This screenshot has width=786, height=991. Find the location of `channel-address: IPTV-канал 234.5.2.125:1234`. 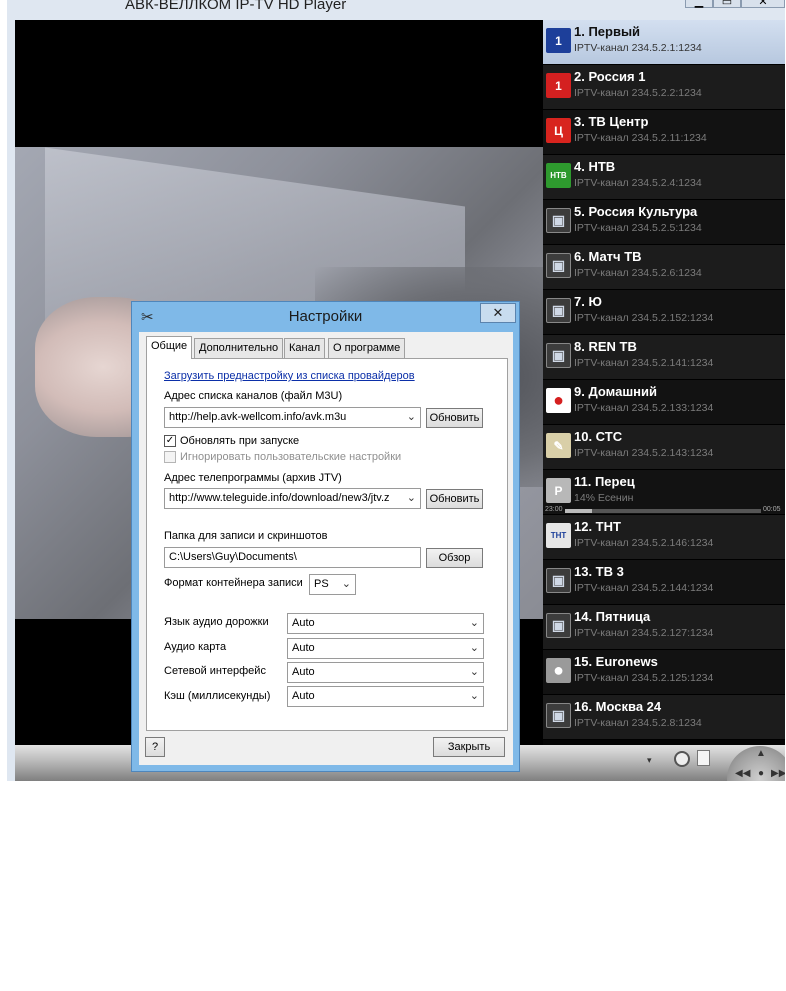

channel-address: IPTV-канал 234.5.2.125:1234 is located at coordinates (644, 678).